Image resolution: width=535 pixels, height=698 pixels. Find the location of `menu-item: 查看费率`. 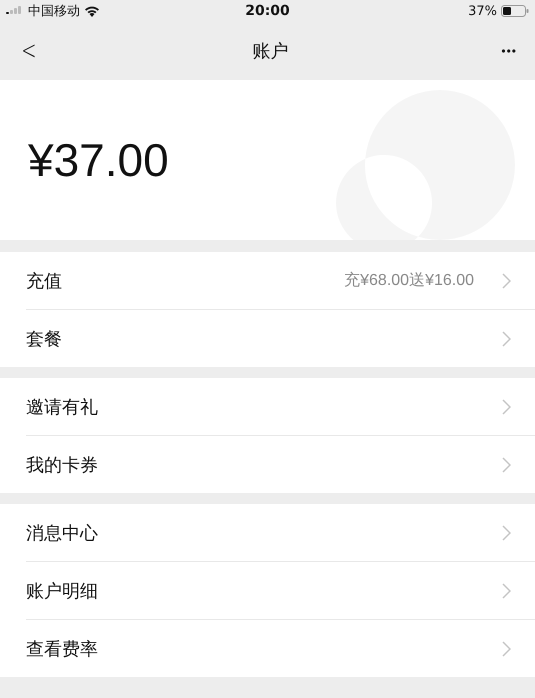

menu-item: 查看费率 is located at coordinates (280, 648).